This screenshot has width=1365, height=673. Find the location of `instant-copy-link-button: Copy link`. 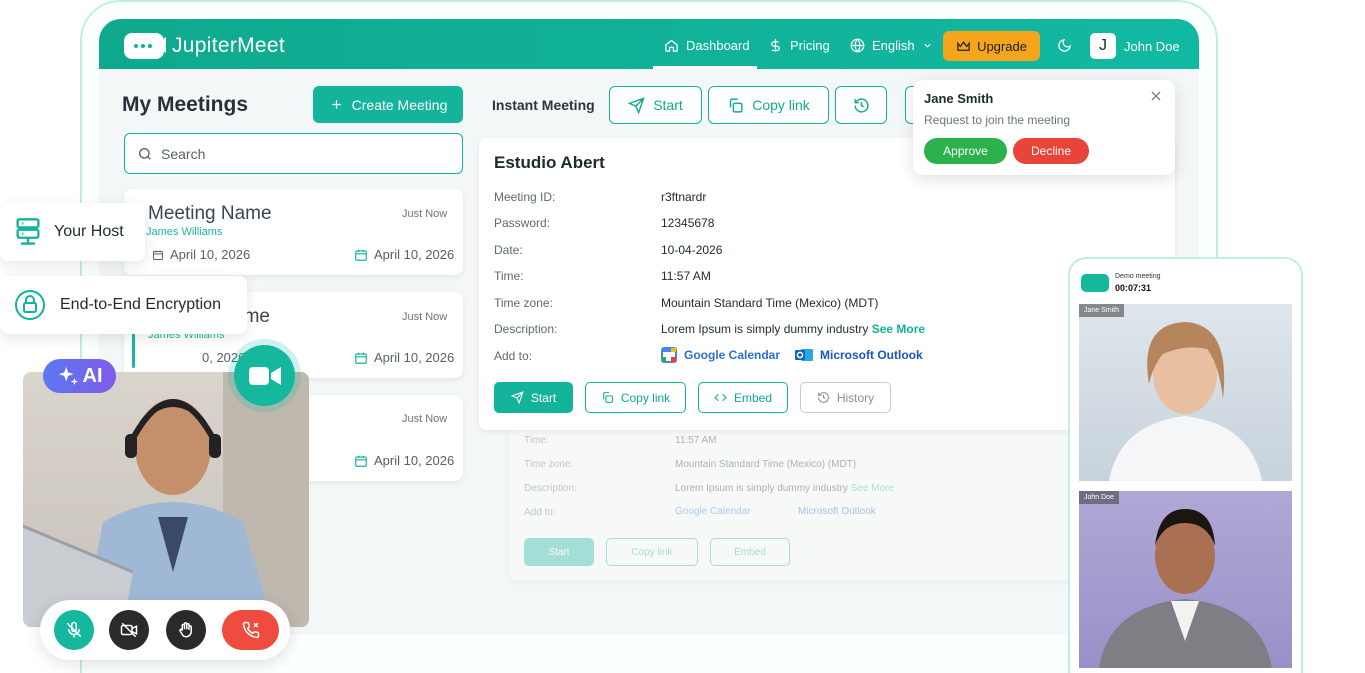

instant-copy-link-button: Copy link is located at coordinates (768, 105).